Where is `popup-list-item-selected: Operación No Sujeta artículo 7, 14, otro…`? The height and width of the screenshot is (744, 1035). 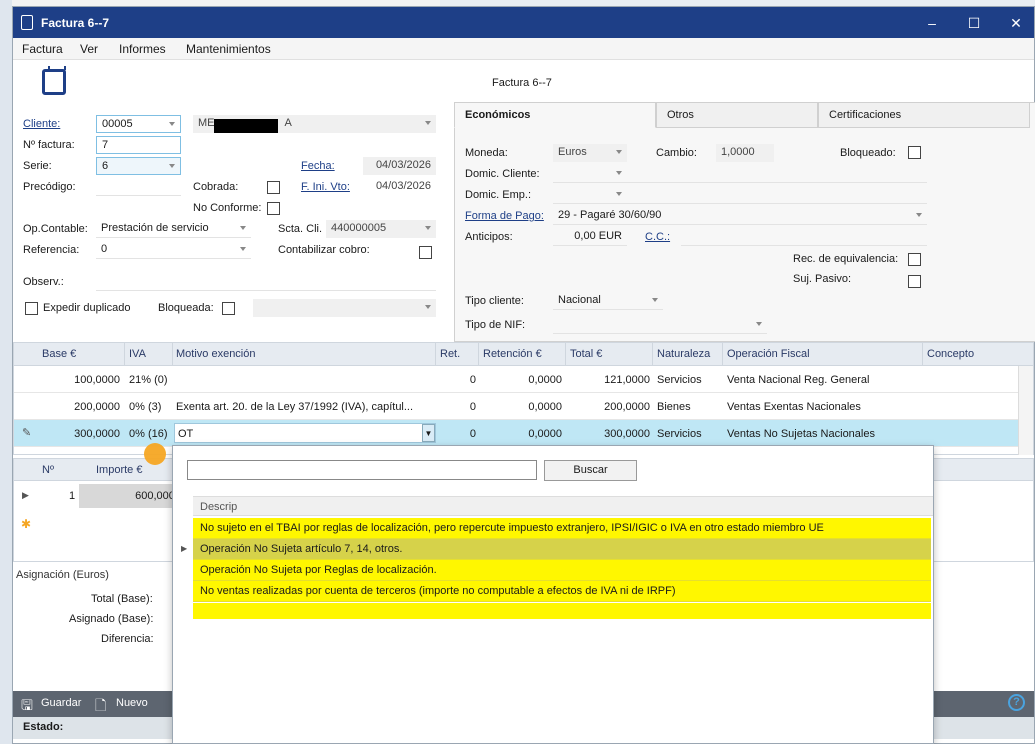 popup-list-item-selected: Operación No Sujeta artículo 7, 14, otro… is located at coordinates (562, 549).